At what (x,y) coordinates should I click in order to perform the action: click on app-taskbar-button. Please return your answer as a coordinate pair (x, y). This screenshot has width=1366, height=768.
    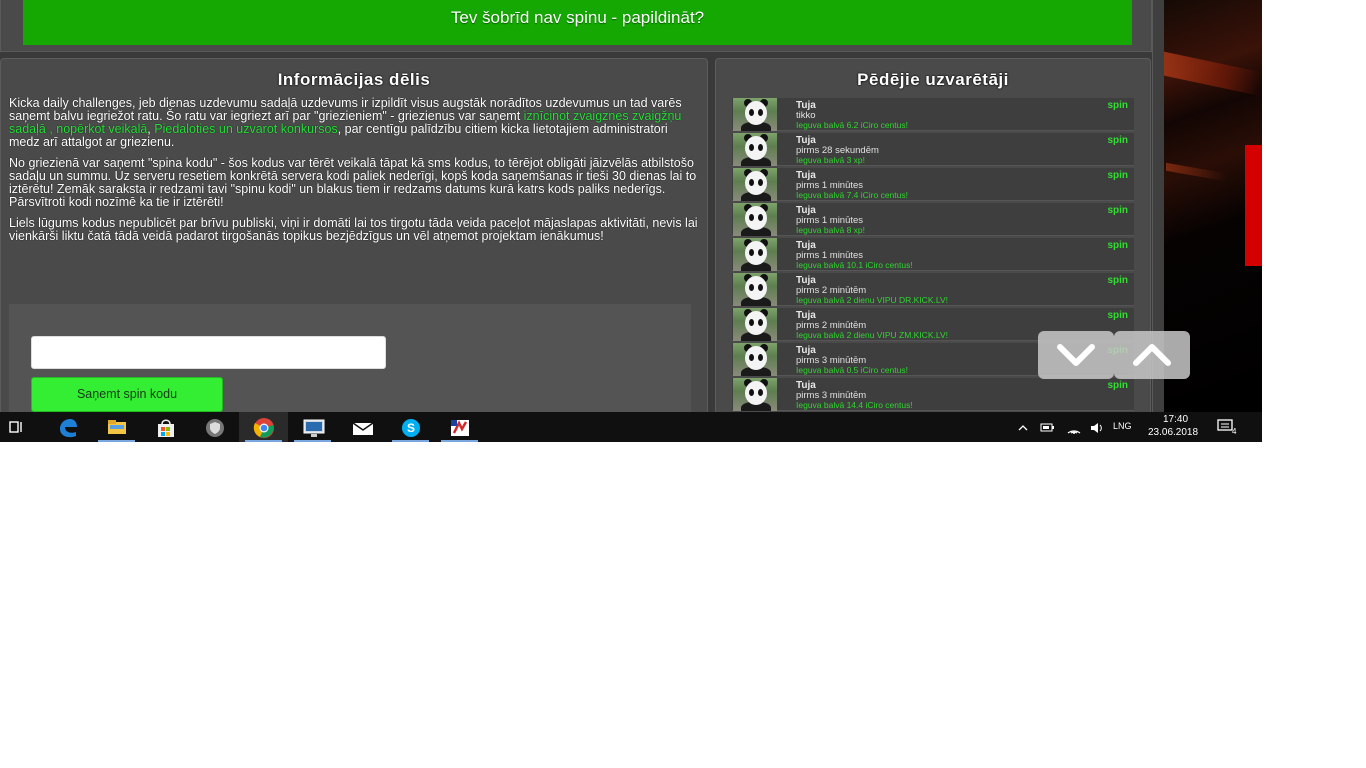
    Looking at the image, I should click on (459, 427).